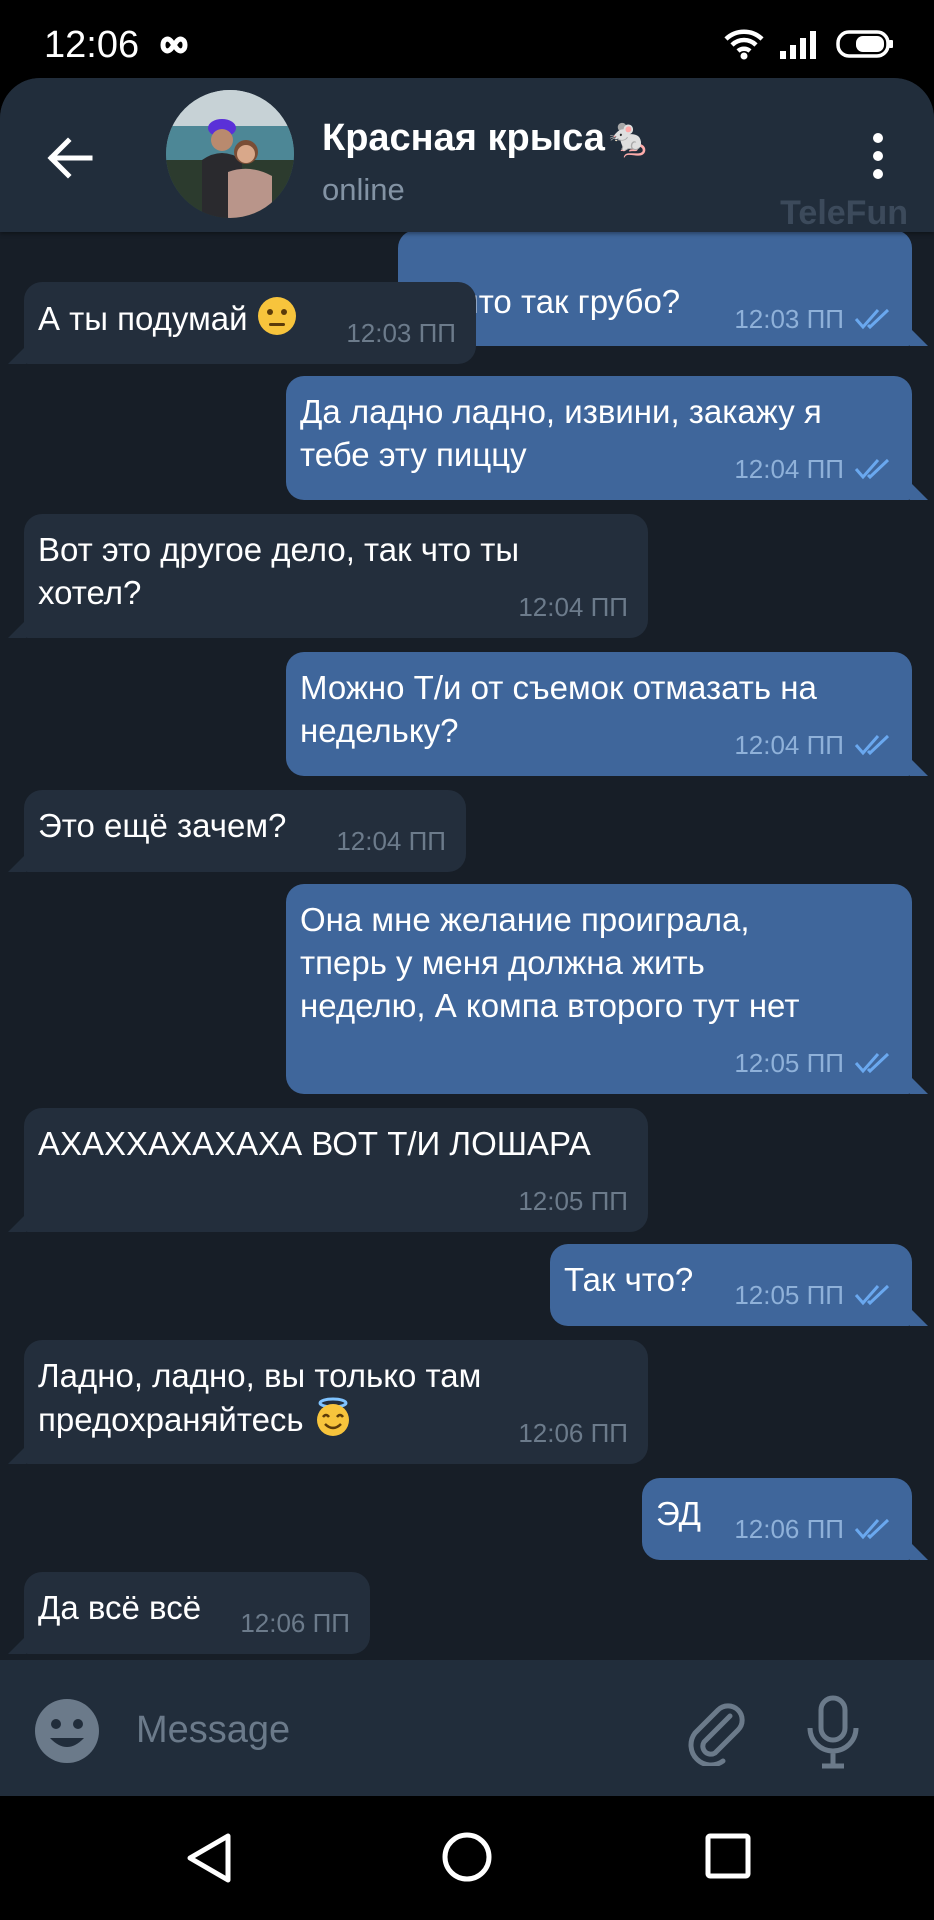 The height and width of the screenshot is (1920, 934). I want to click on message-composer, so click(467, 1728).